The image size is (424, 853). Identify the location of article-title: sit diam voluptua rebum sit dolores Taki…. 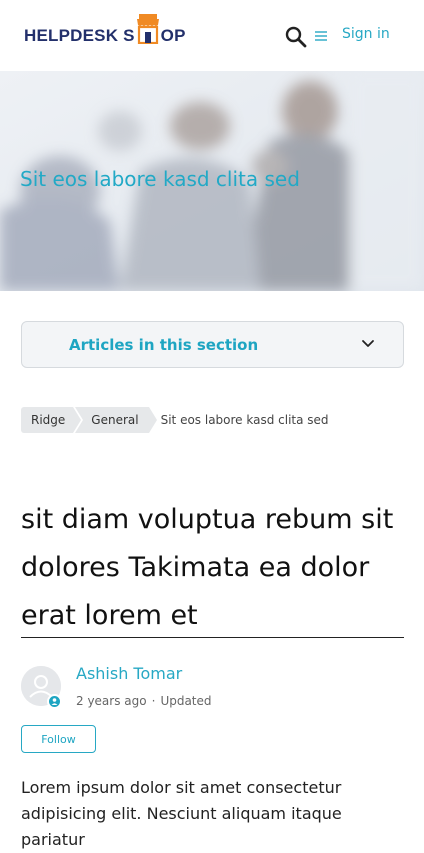
(207, 567).